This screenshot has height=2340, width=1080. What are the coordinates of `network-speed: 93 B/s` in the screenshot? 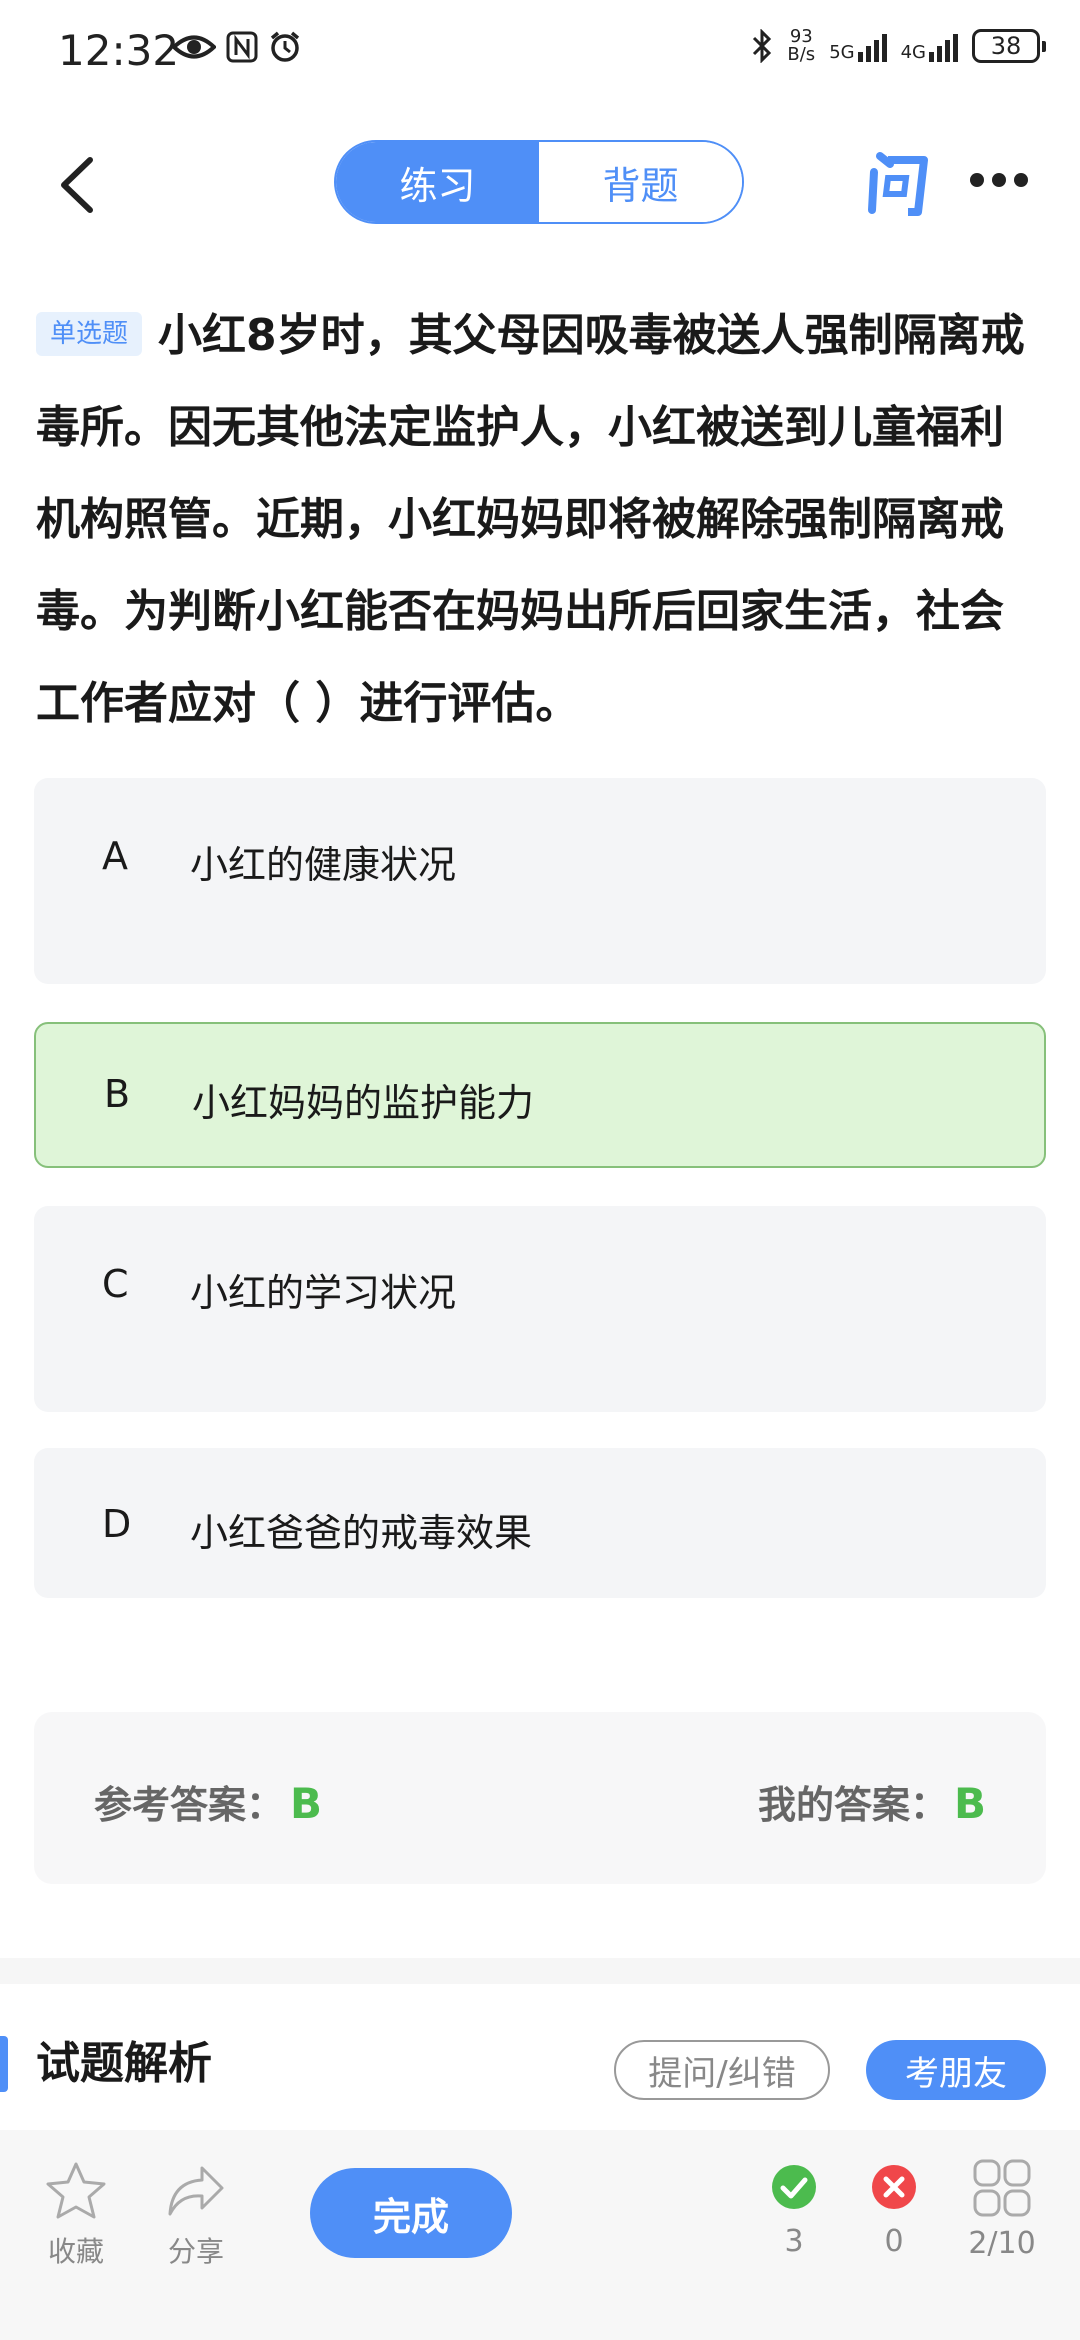 It's located at (801, 46).